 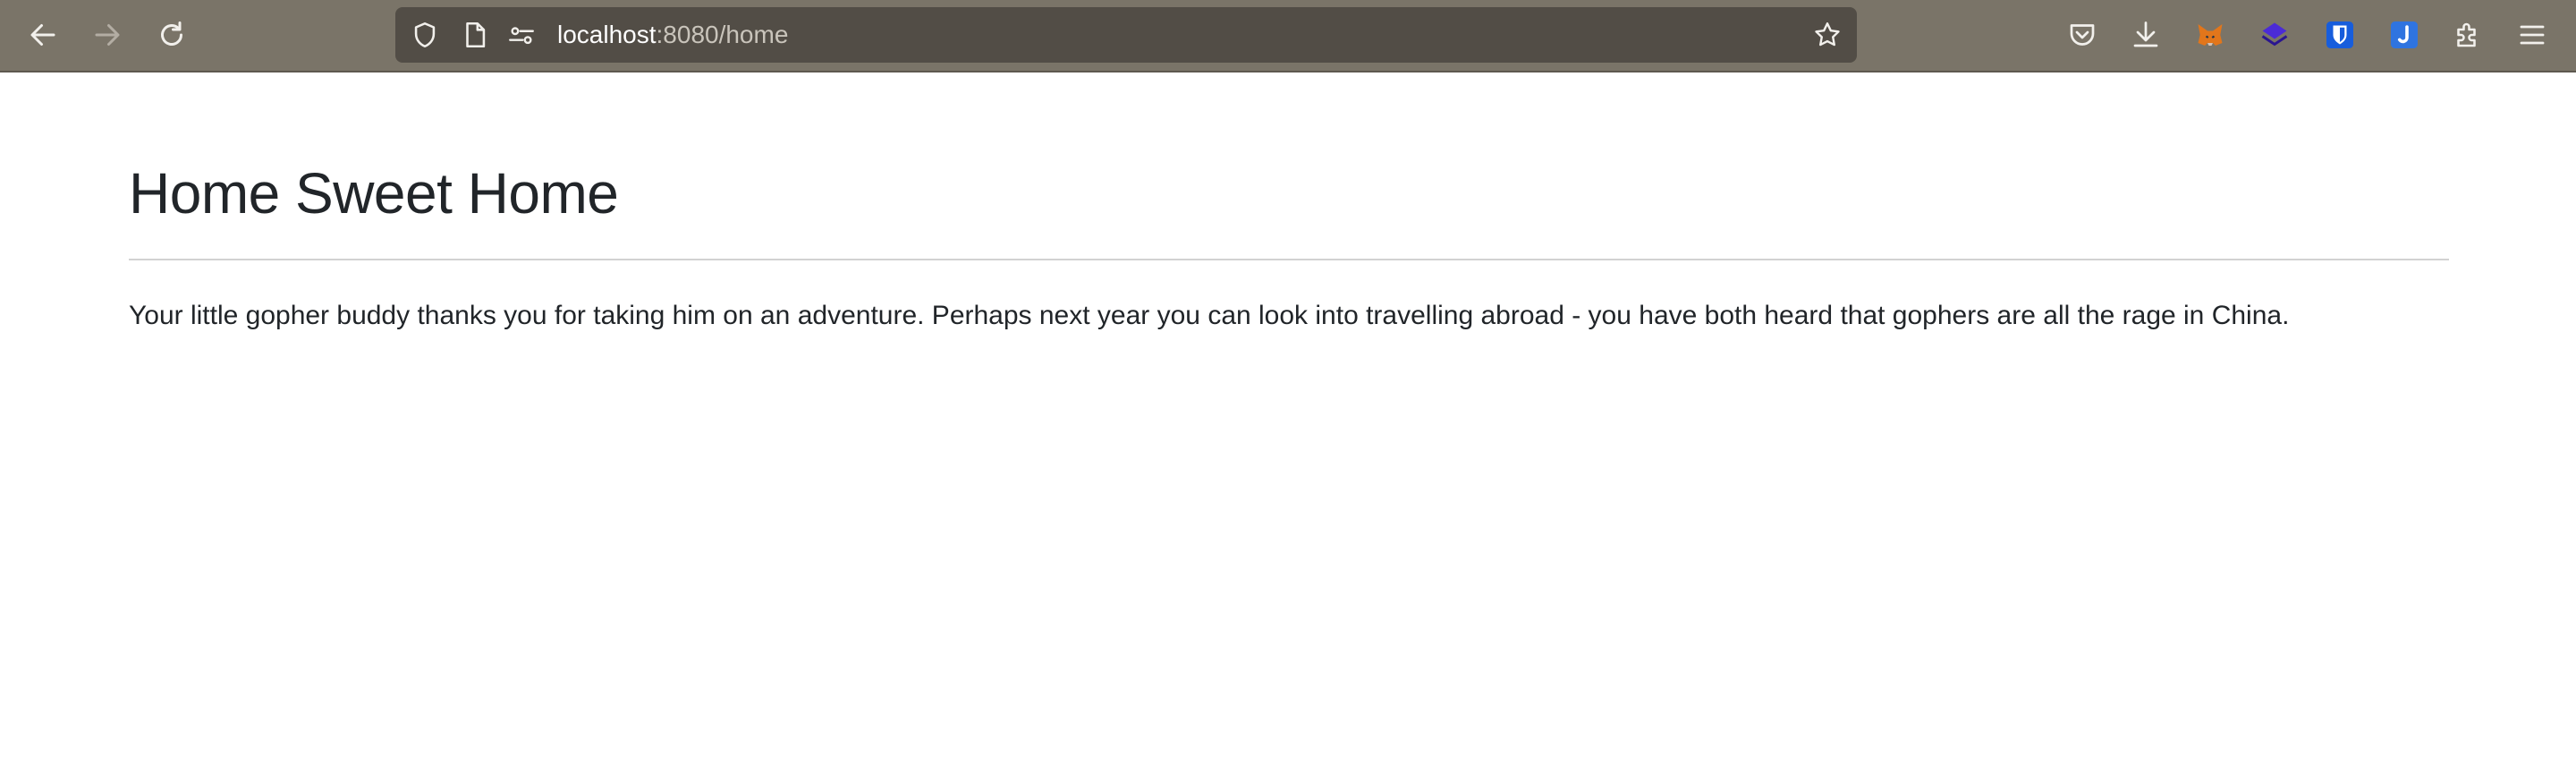 I want to click on layers-extension-icon, so click(x=2274, y=34).